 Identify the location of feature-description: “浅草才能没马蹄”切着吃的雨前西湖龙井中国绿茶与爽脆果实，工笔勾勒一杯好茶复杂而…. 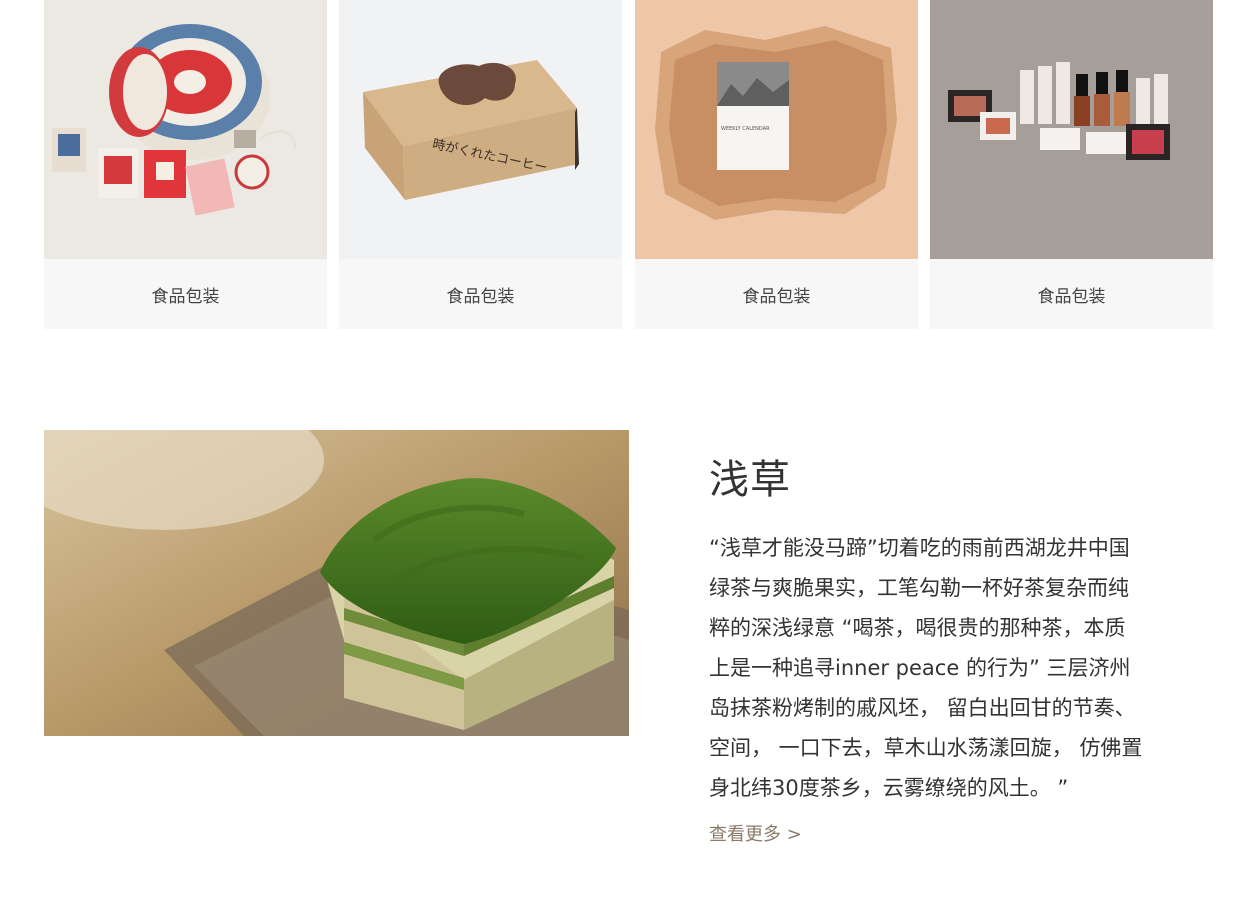
(926, 668).